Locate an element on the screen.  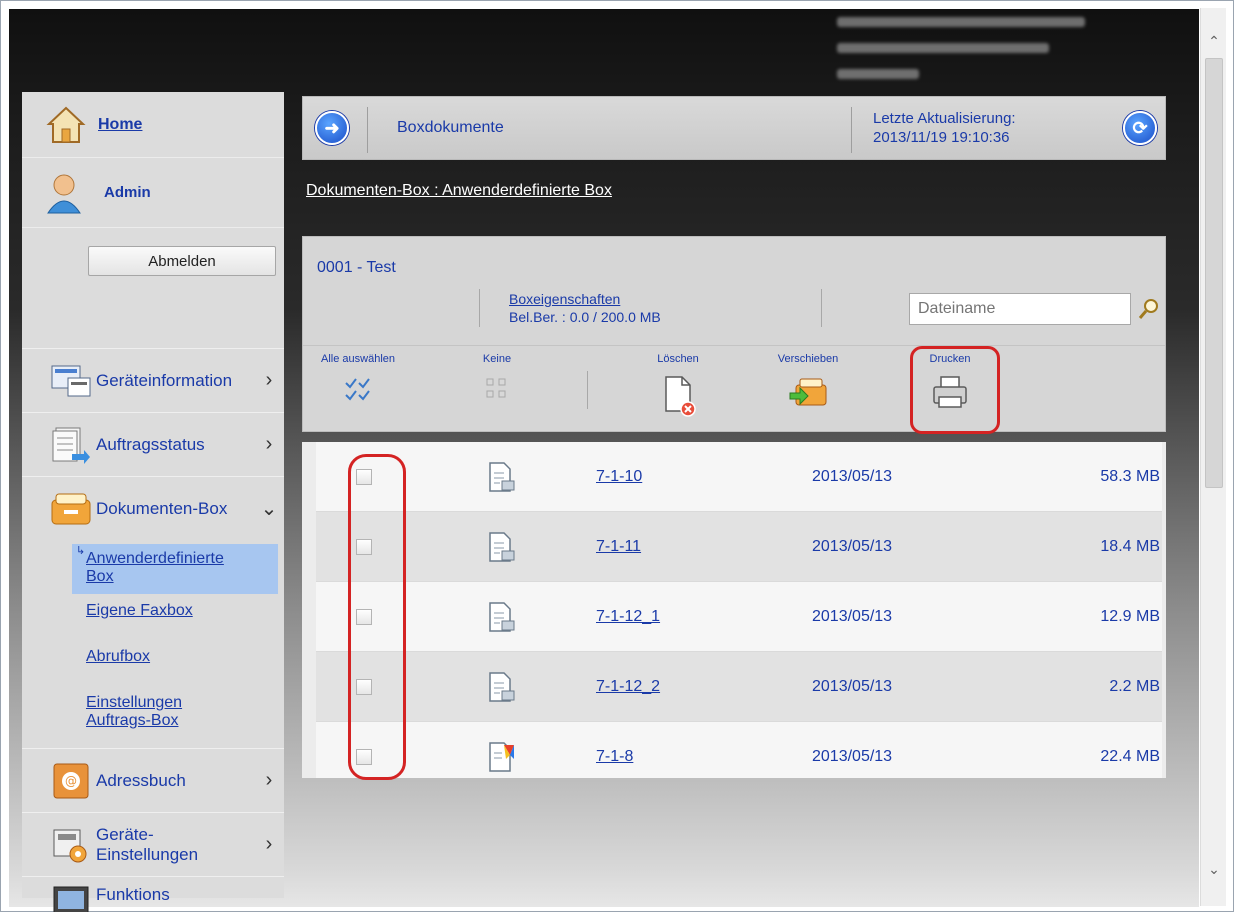
submenu-fax-box: Eigene Faxbox is located at coordinates (139, 611).